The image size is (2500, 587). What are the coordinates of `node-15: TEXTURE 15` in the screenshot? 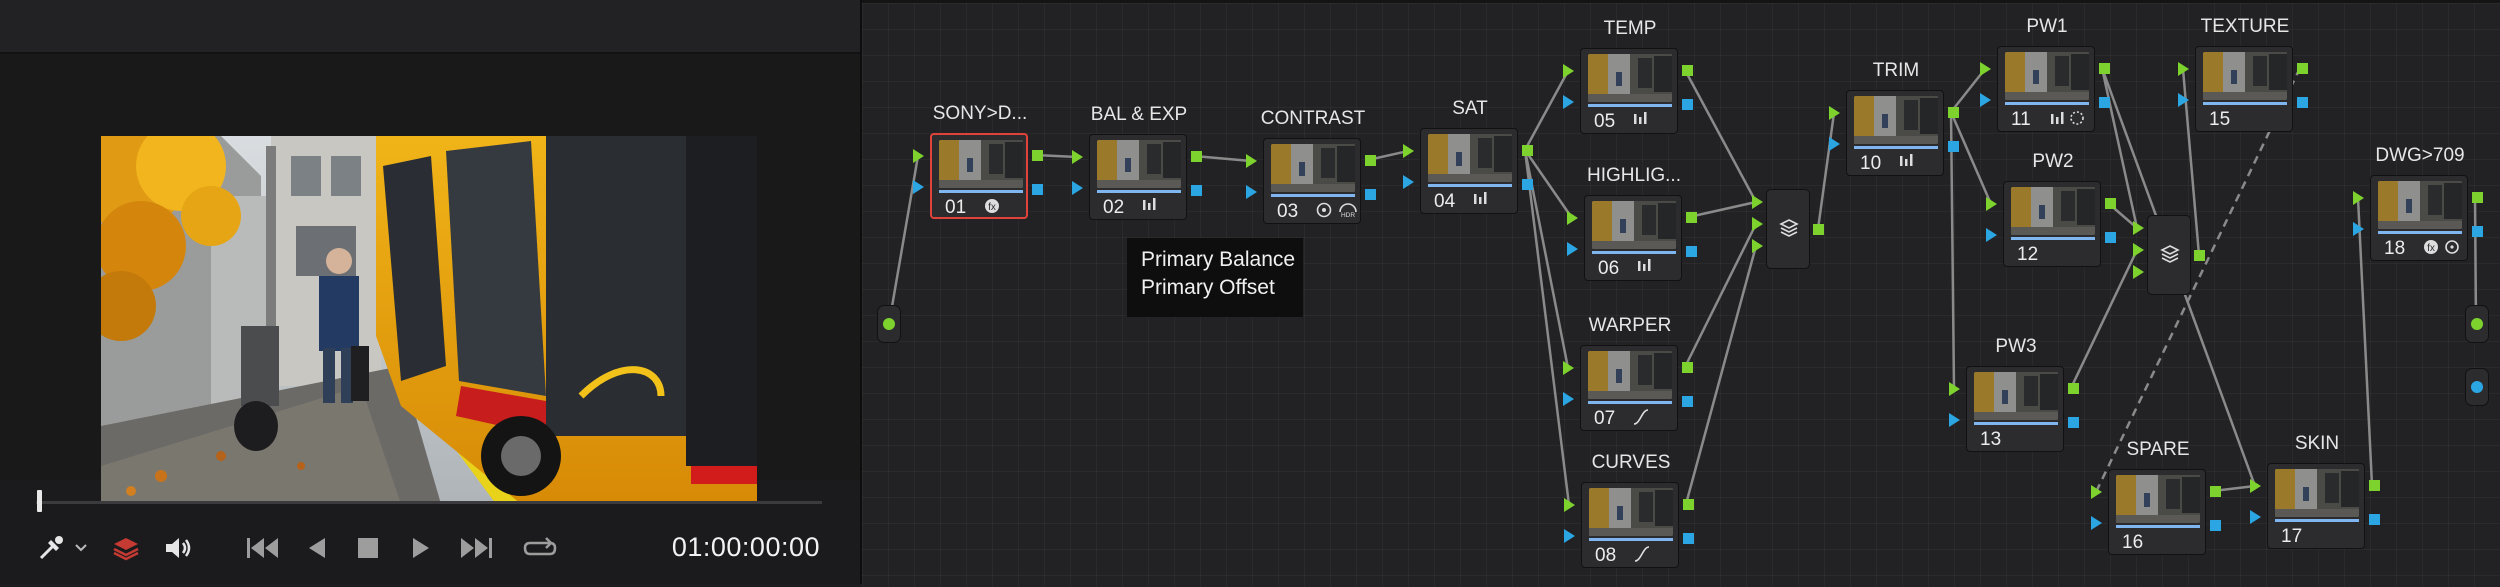 It's located at (2243, 74).